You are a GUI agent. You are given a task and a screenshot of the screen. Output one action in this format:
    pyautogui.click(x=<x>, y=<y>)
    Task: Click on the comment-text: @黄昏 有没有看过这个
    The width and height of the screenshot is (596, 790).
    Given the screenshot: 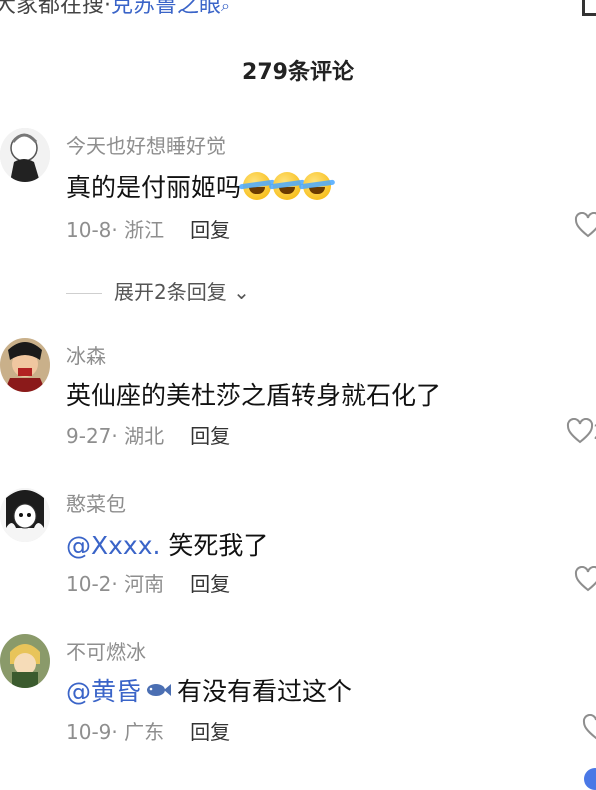 What is the action you would take?
    pyautogui.click(x=209, y=690)
    